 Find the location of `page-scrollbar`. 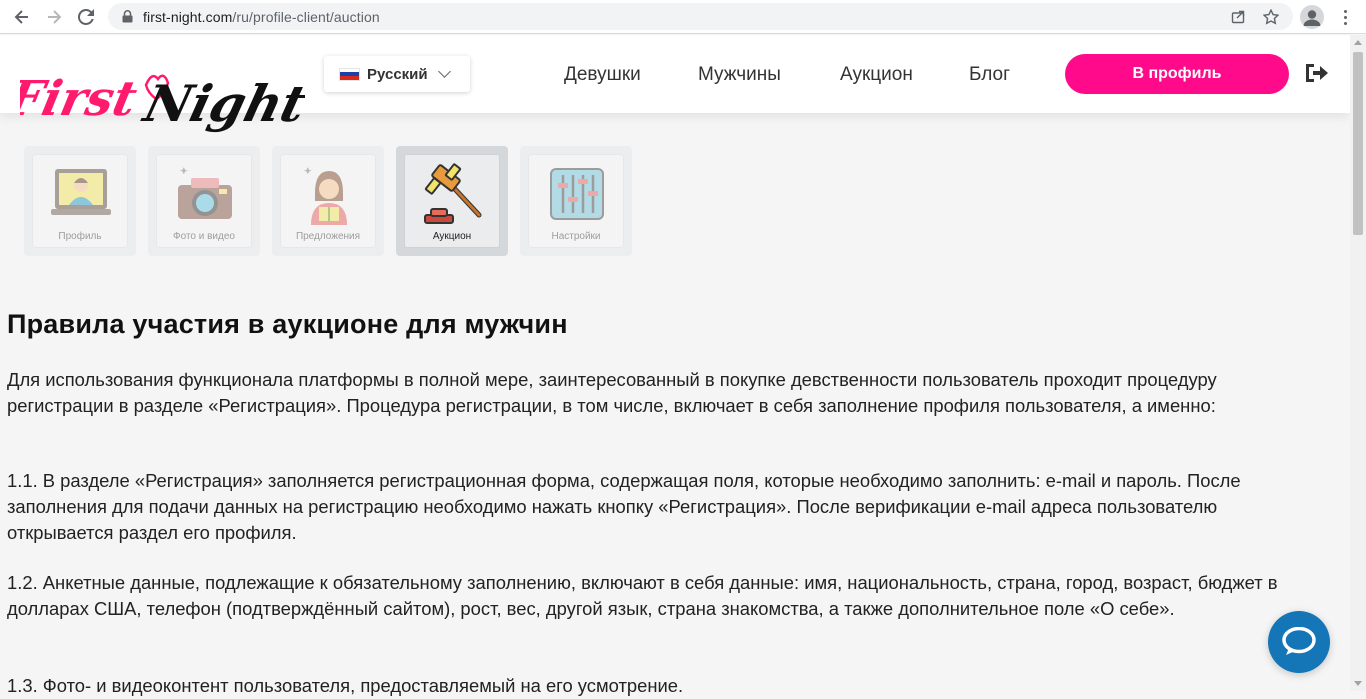

page-scrollbar is located at coordinates (1358, 363).